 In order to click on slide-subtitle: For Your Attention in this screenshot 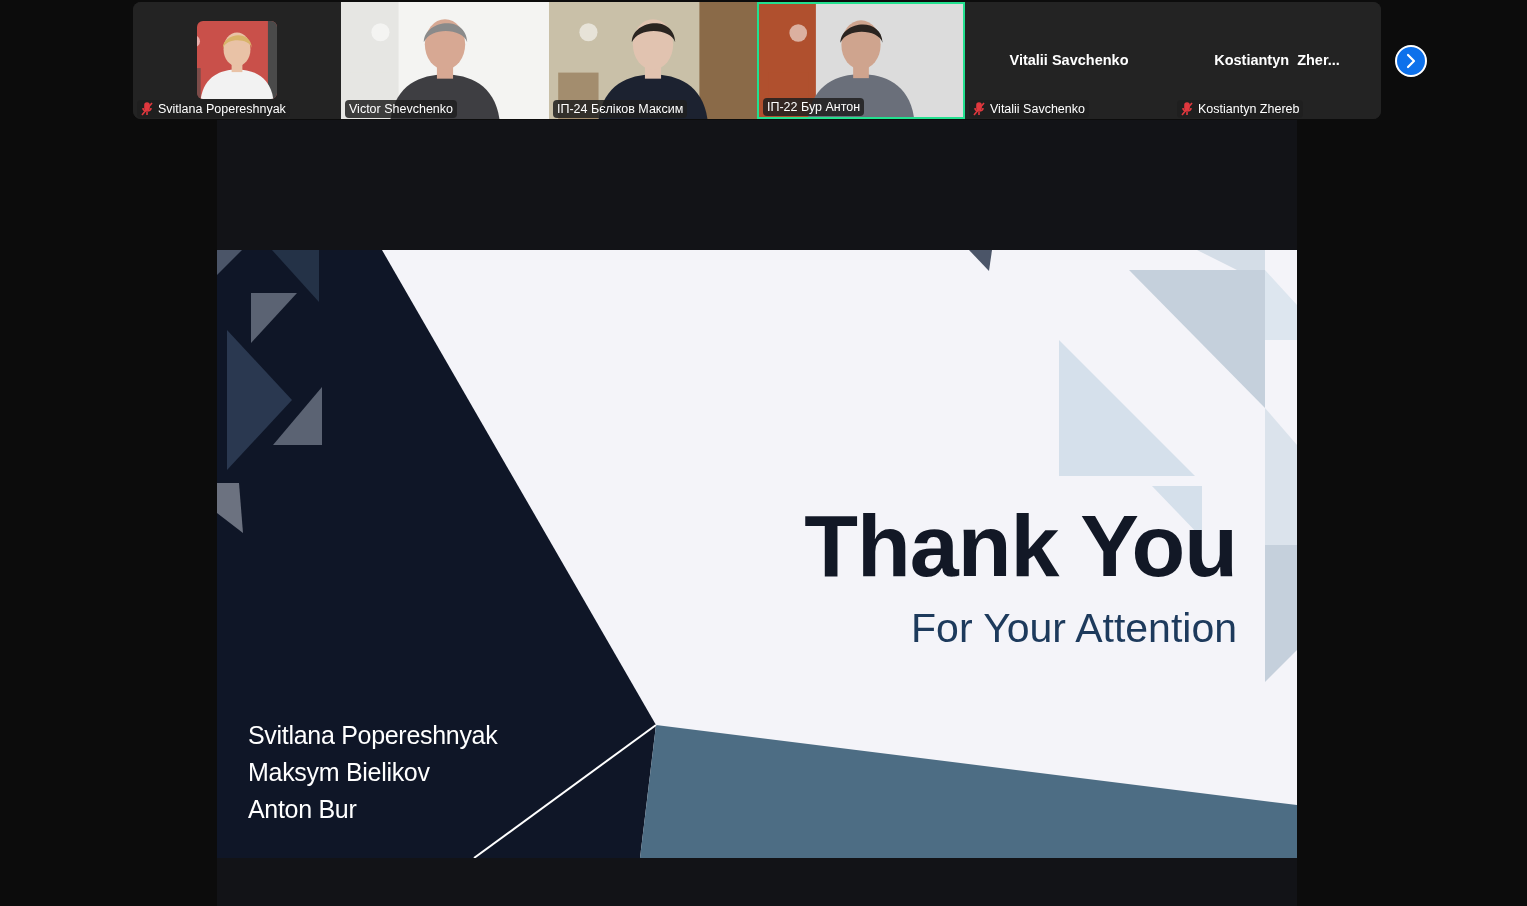, I will do `click(1074, 629)`.